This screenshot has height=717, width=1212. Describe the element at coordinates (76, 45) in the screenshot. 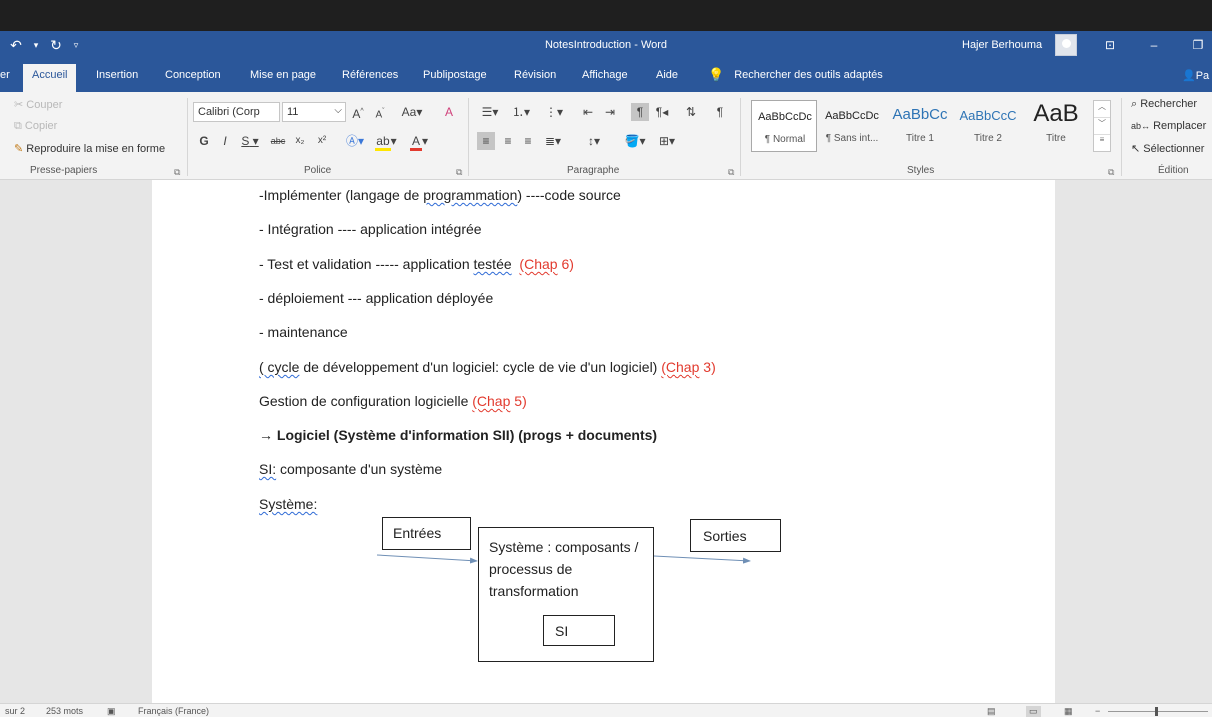

I see `customize-qat-icon: ▿` at that location.